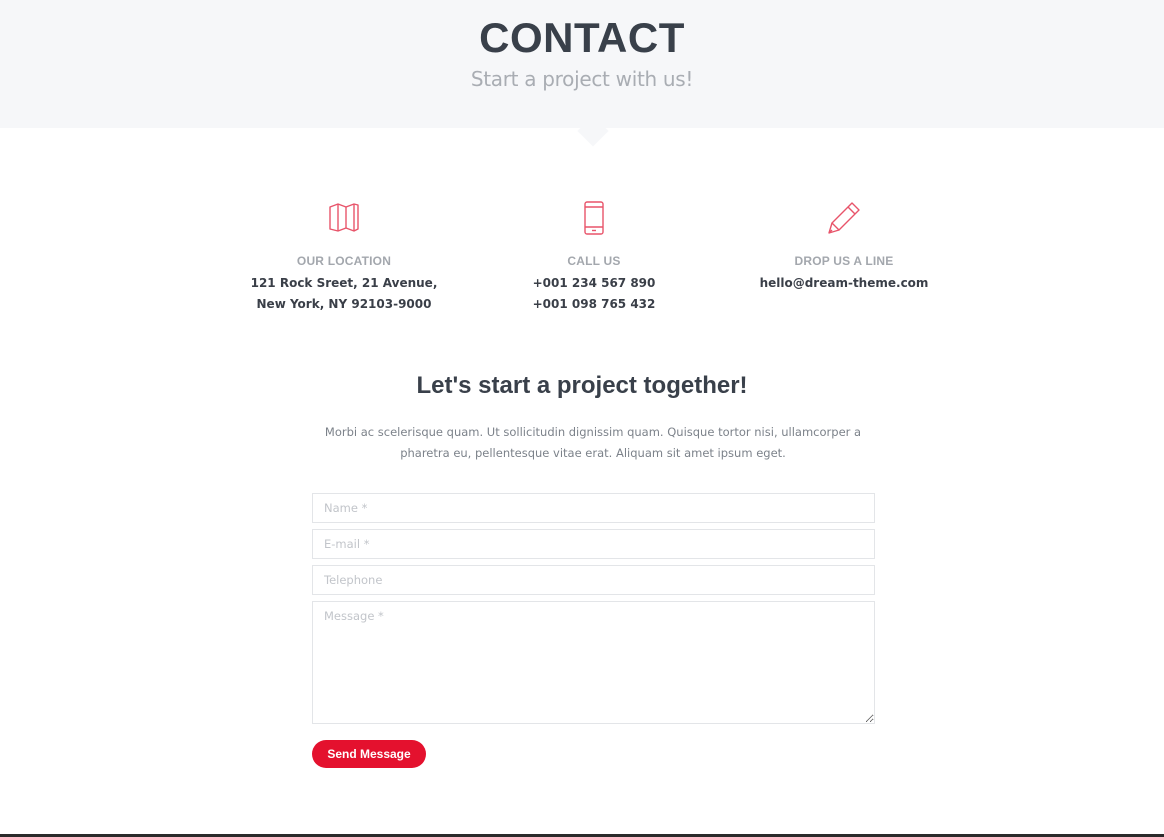 This screenshot has height=837, width=1164. Describe the element at coordinates (582, 79) in the screenshot. I see `page-subtitle: Start a project with us!` at that location.